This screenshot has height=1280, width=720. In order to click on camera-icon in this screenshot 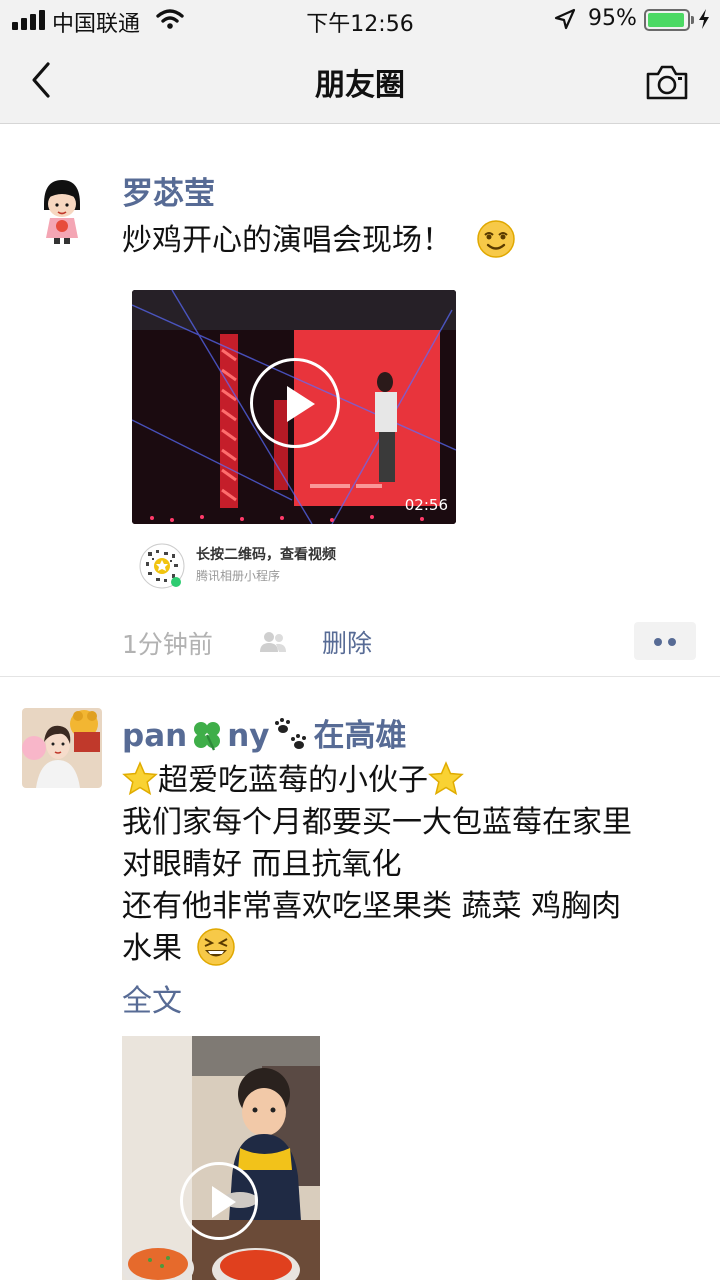, I will do `click(667, 82)`.